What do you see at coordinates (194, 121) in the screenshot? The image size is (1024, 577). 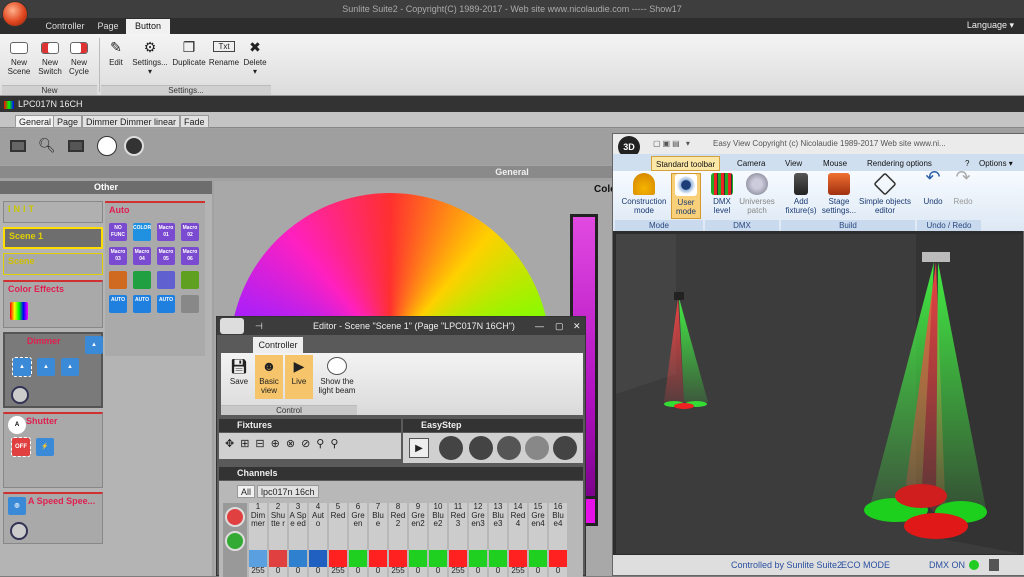 I see `tab-fade: Fade` at bounding box center [194, 121].